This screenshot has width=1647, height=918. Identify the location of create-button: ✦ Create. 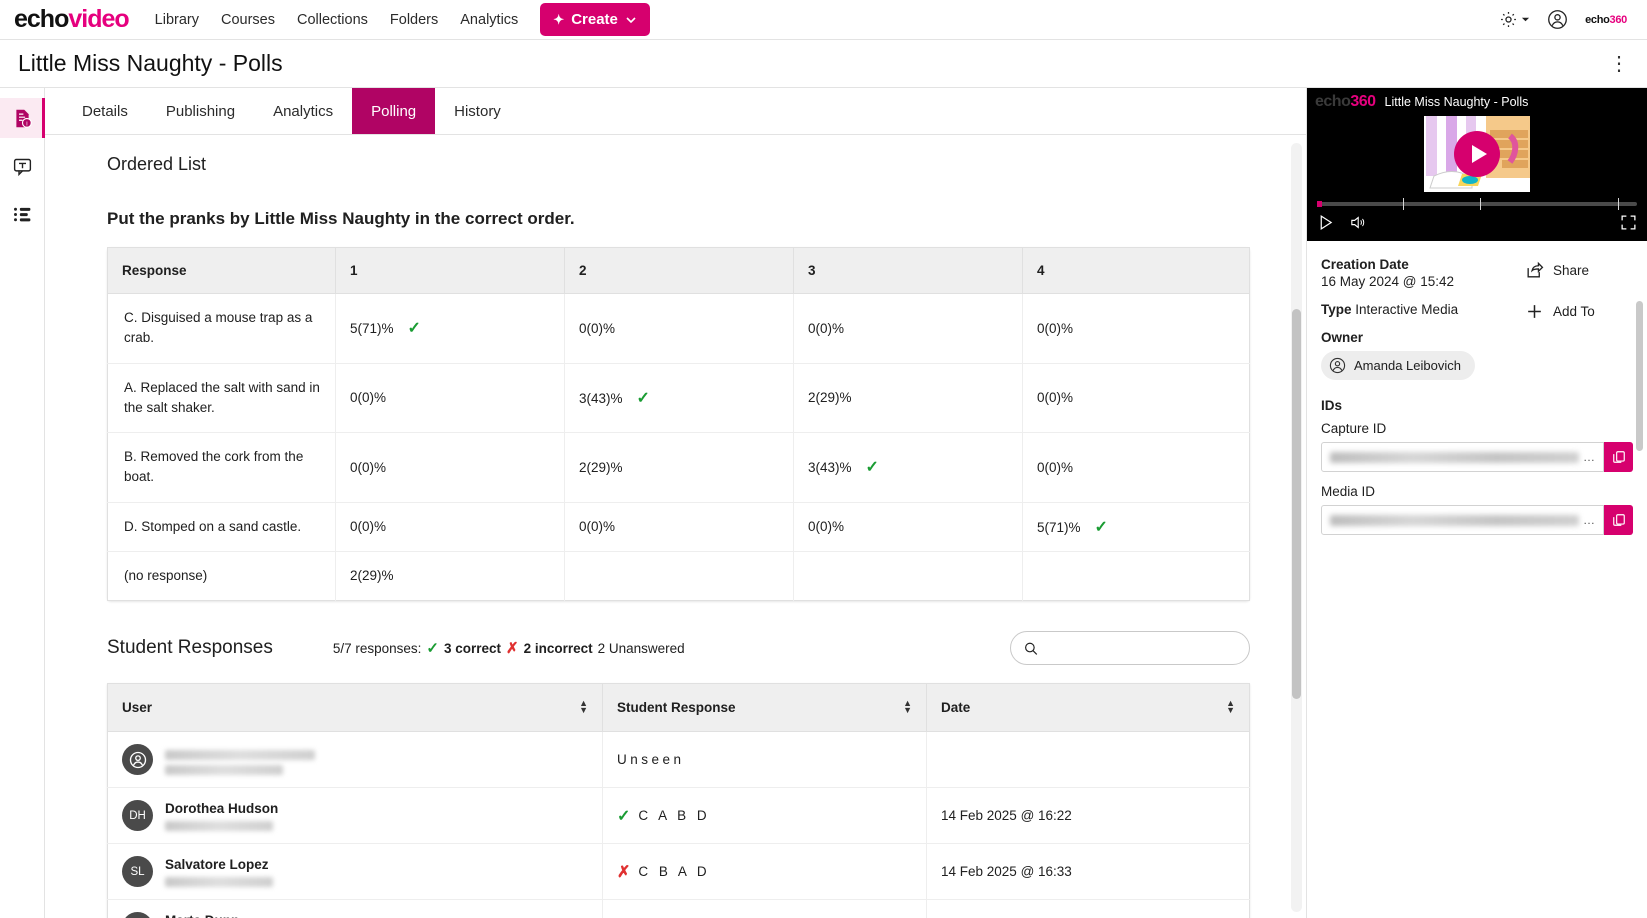
(595, 19).